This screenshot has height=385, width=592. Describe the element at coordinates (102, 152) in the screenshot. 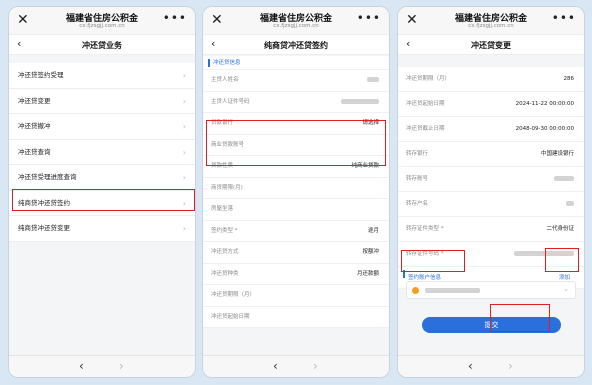

I see `menu-item: 冲还贷查询 ›` at that location.